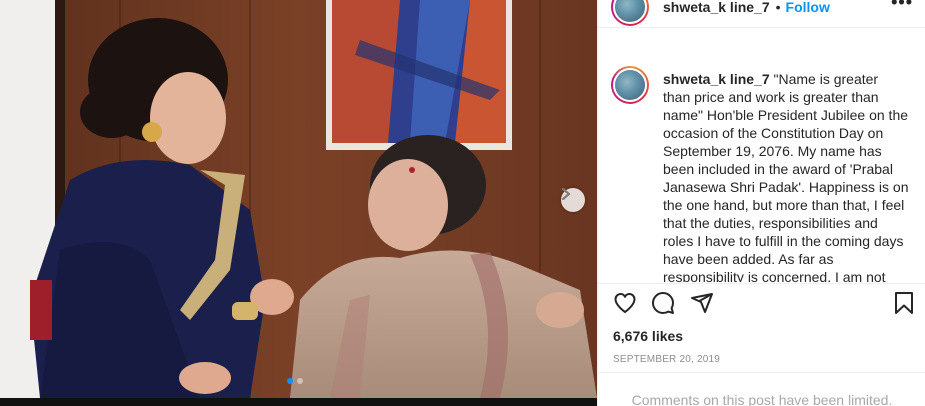  What do you see at coordinates (290, 381) in the screenshot?
I see `carousel-dot-active` at bounding box center [290, 381].